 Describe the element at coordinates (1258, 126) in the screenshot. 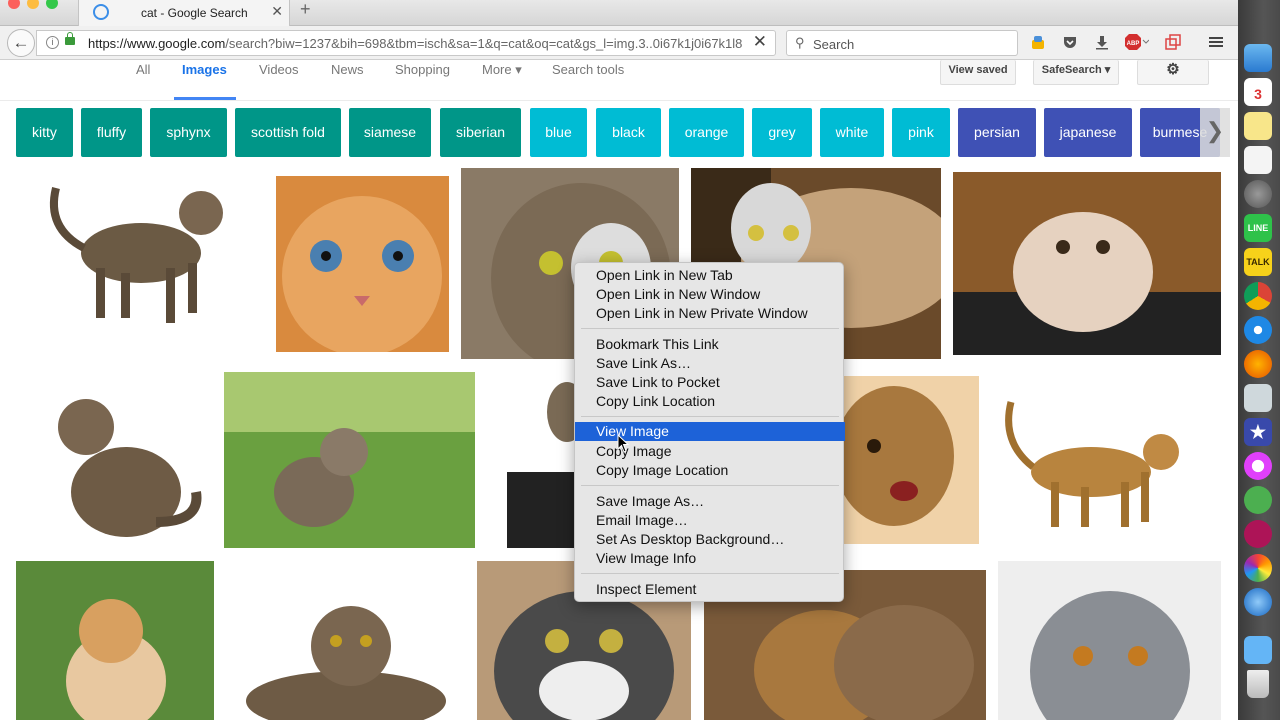

I see `notes-icon` at that location.